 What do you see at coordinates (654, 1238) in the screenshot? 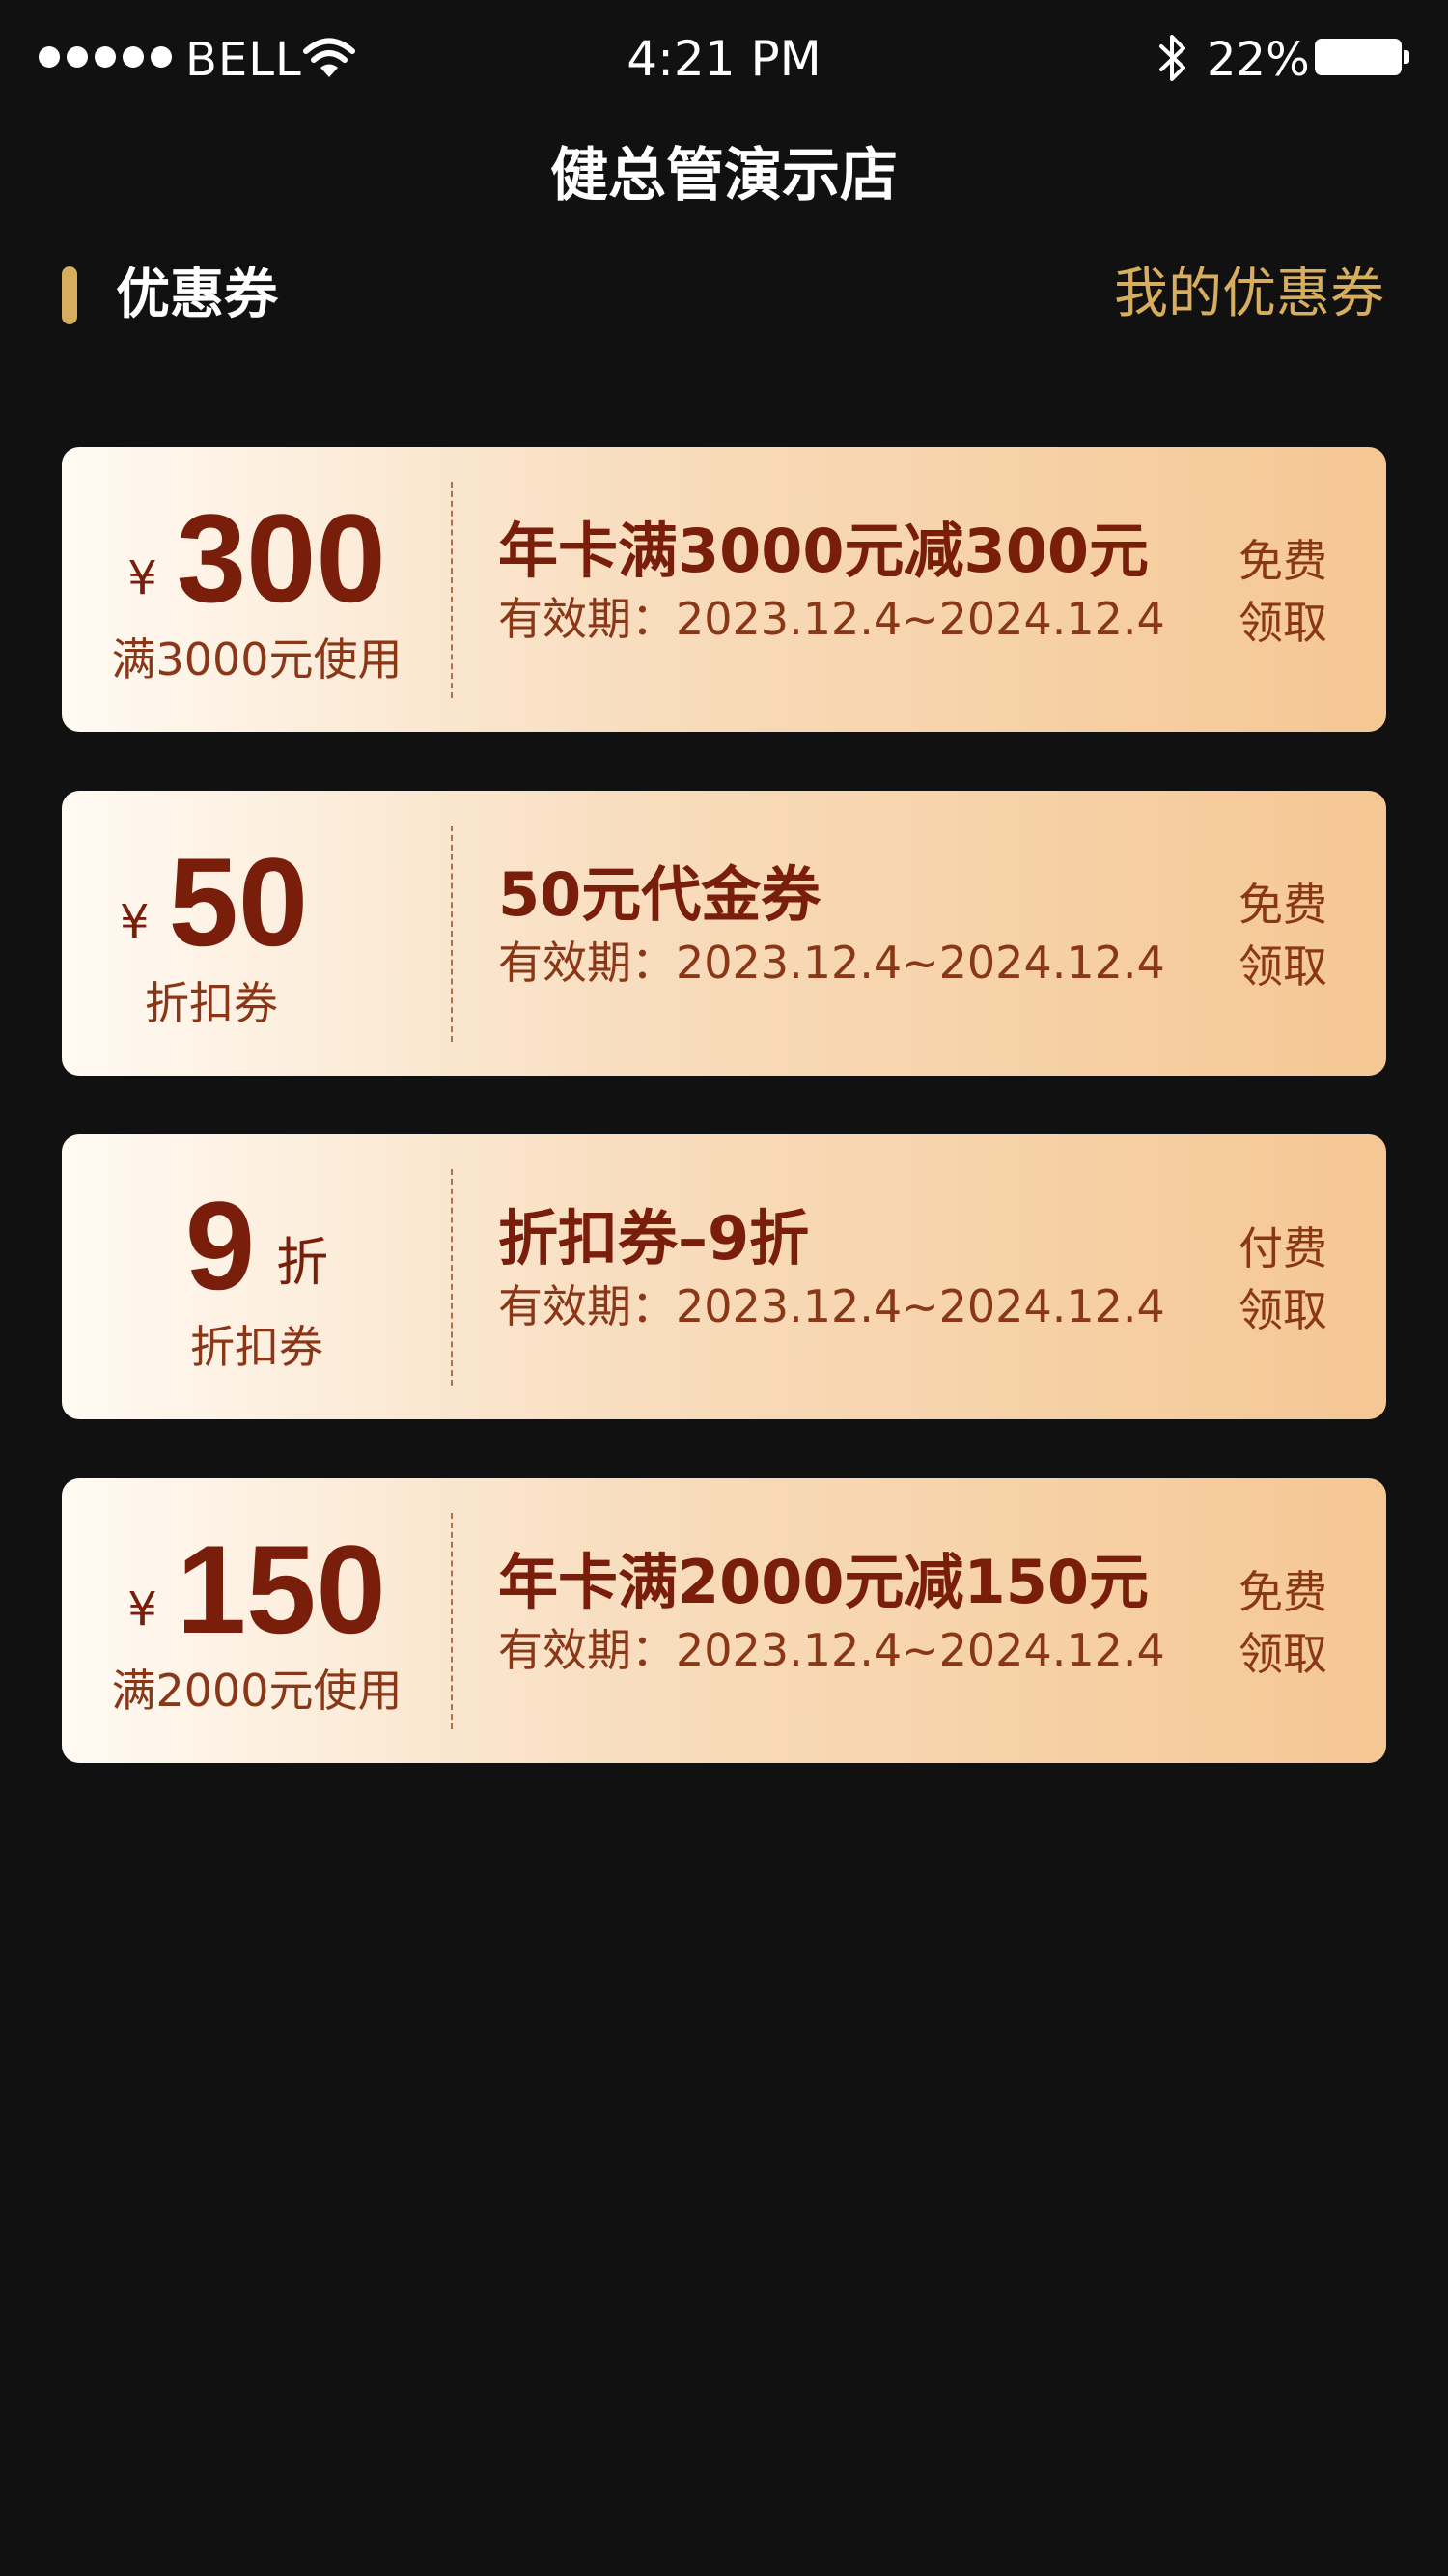
I see `coupon-title: 折扣券–9折` at bounding box center [654, 1238].